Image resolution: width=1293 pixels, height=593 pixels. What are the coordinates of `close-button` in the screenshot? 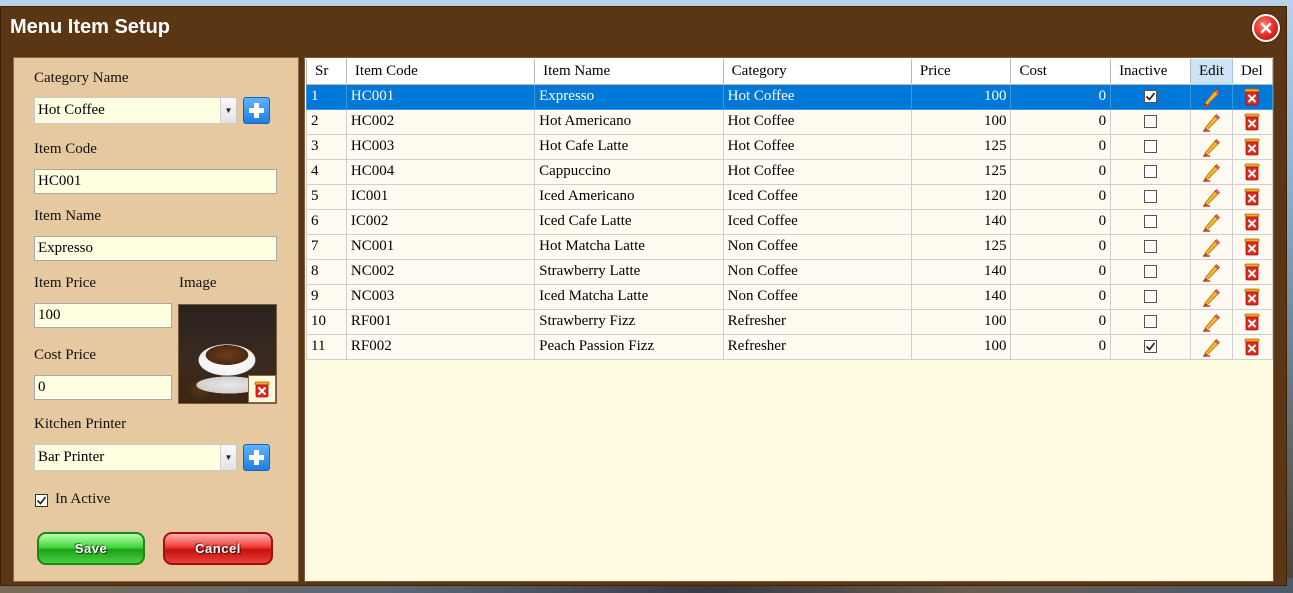 It's located at (1266, 28).